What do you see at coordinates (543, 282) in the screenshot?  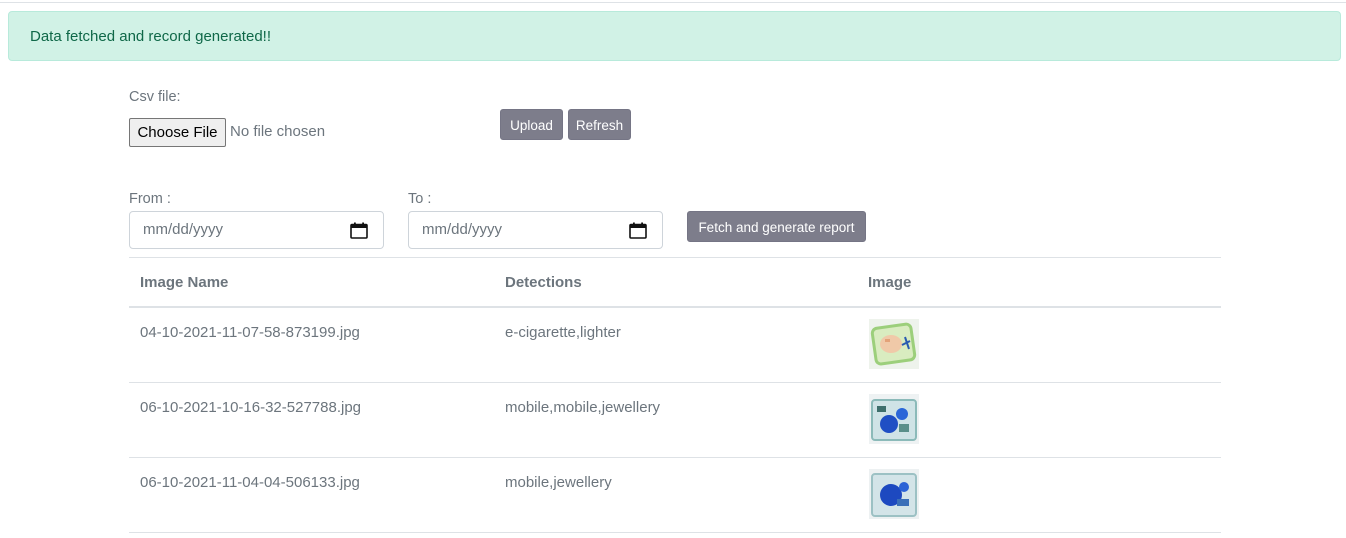 I see `header-detections: Detections` at bounding box center [543, 282].